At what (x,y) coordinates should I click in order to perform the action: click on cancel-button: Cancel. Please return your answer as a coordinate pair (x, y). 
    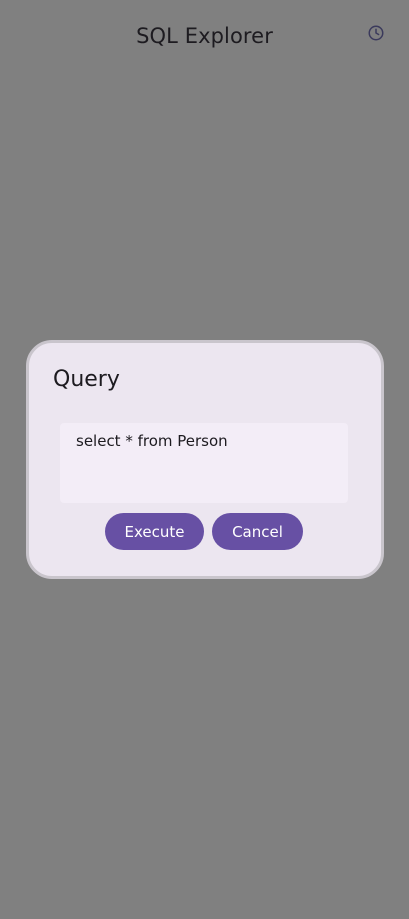
    Looking at the image, I should click on (257, 531).